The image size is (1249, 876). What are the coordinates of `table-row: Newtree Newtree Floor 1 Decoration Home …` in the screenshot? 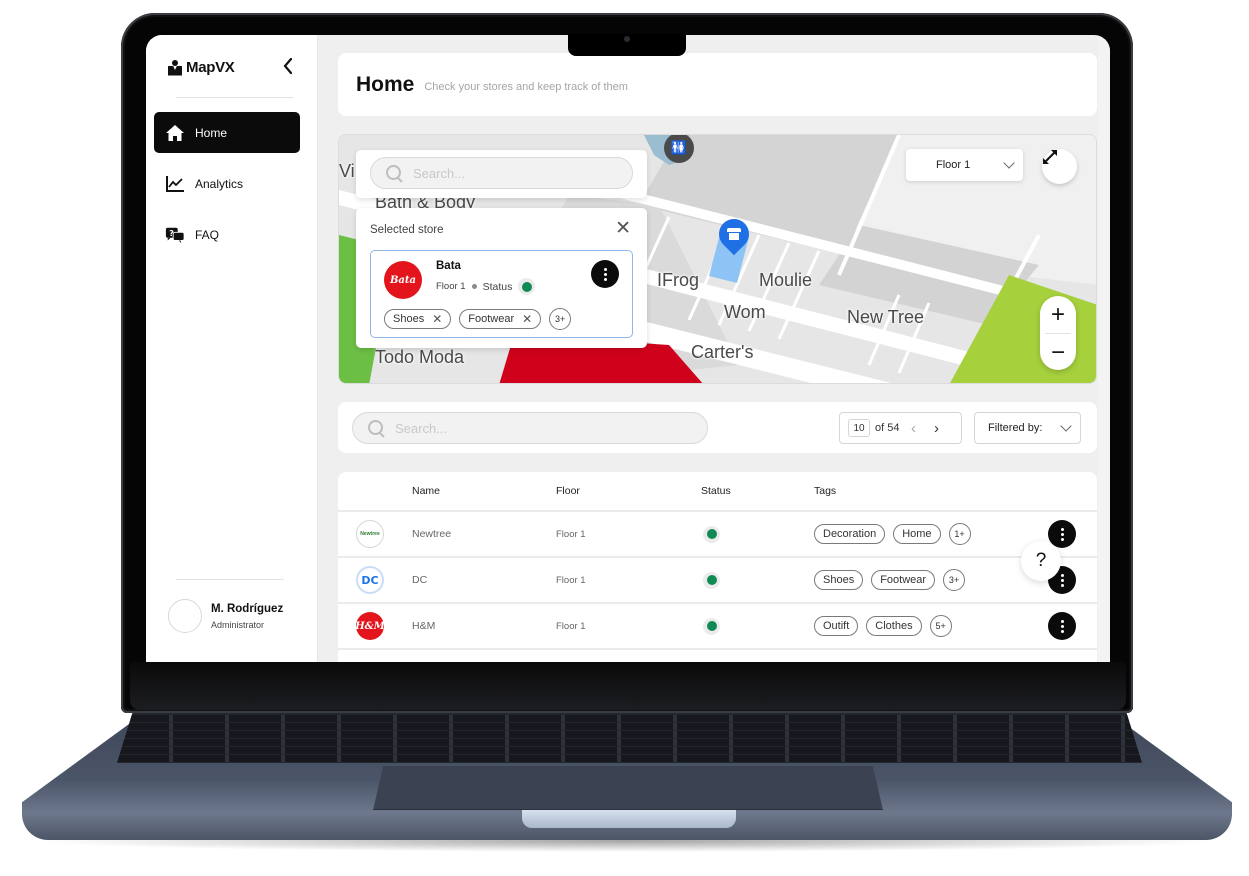 It's located at (717, 535).